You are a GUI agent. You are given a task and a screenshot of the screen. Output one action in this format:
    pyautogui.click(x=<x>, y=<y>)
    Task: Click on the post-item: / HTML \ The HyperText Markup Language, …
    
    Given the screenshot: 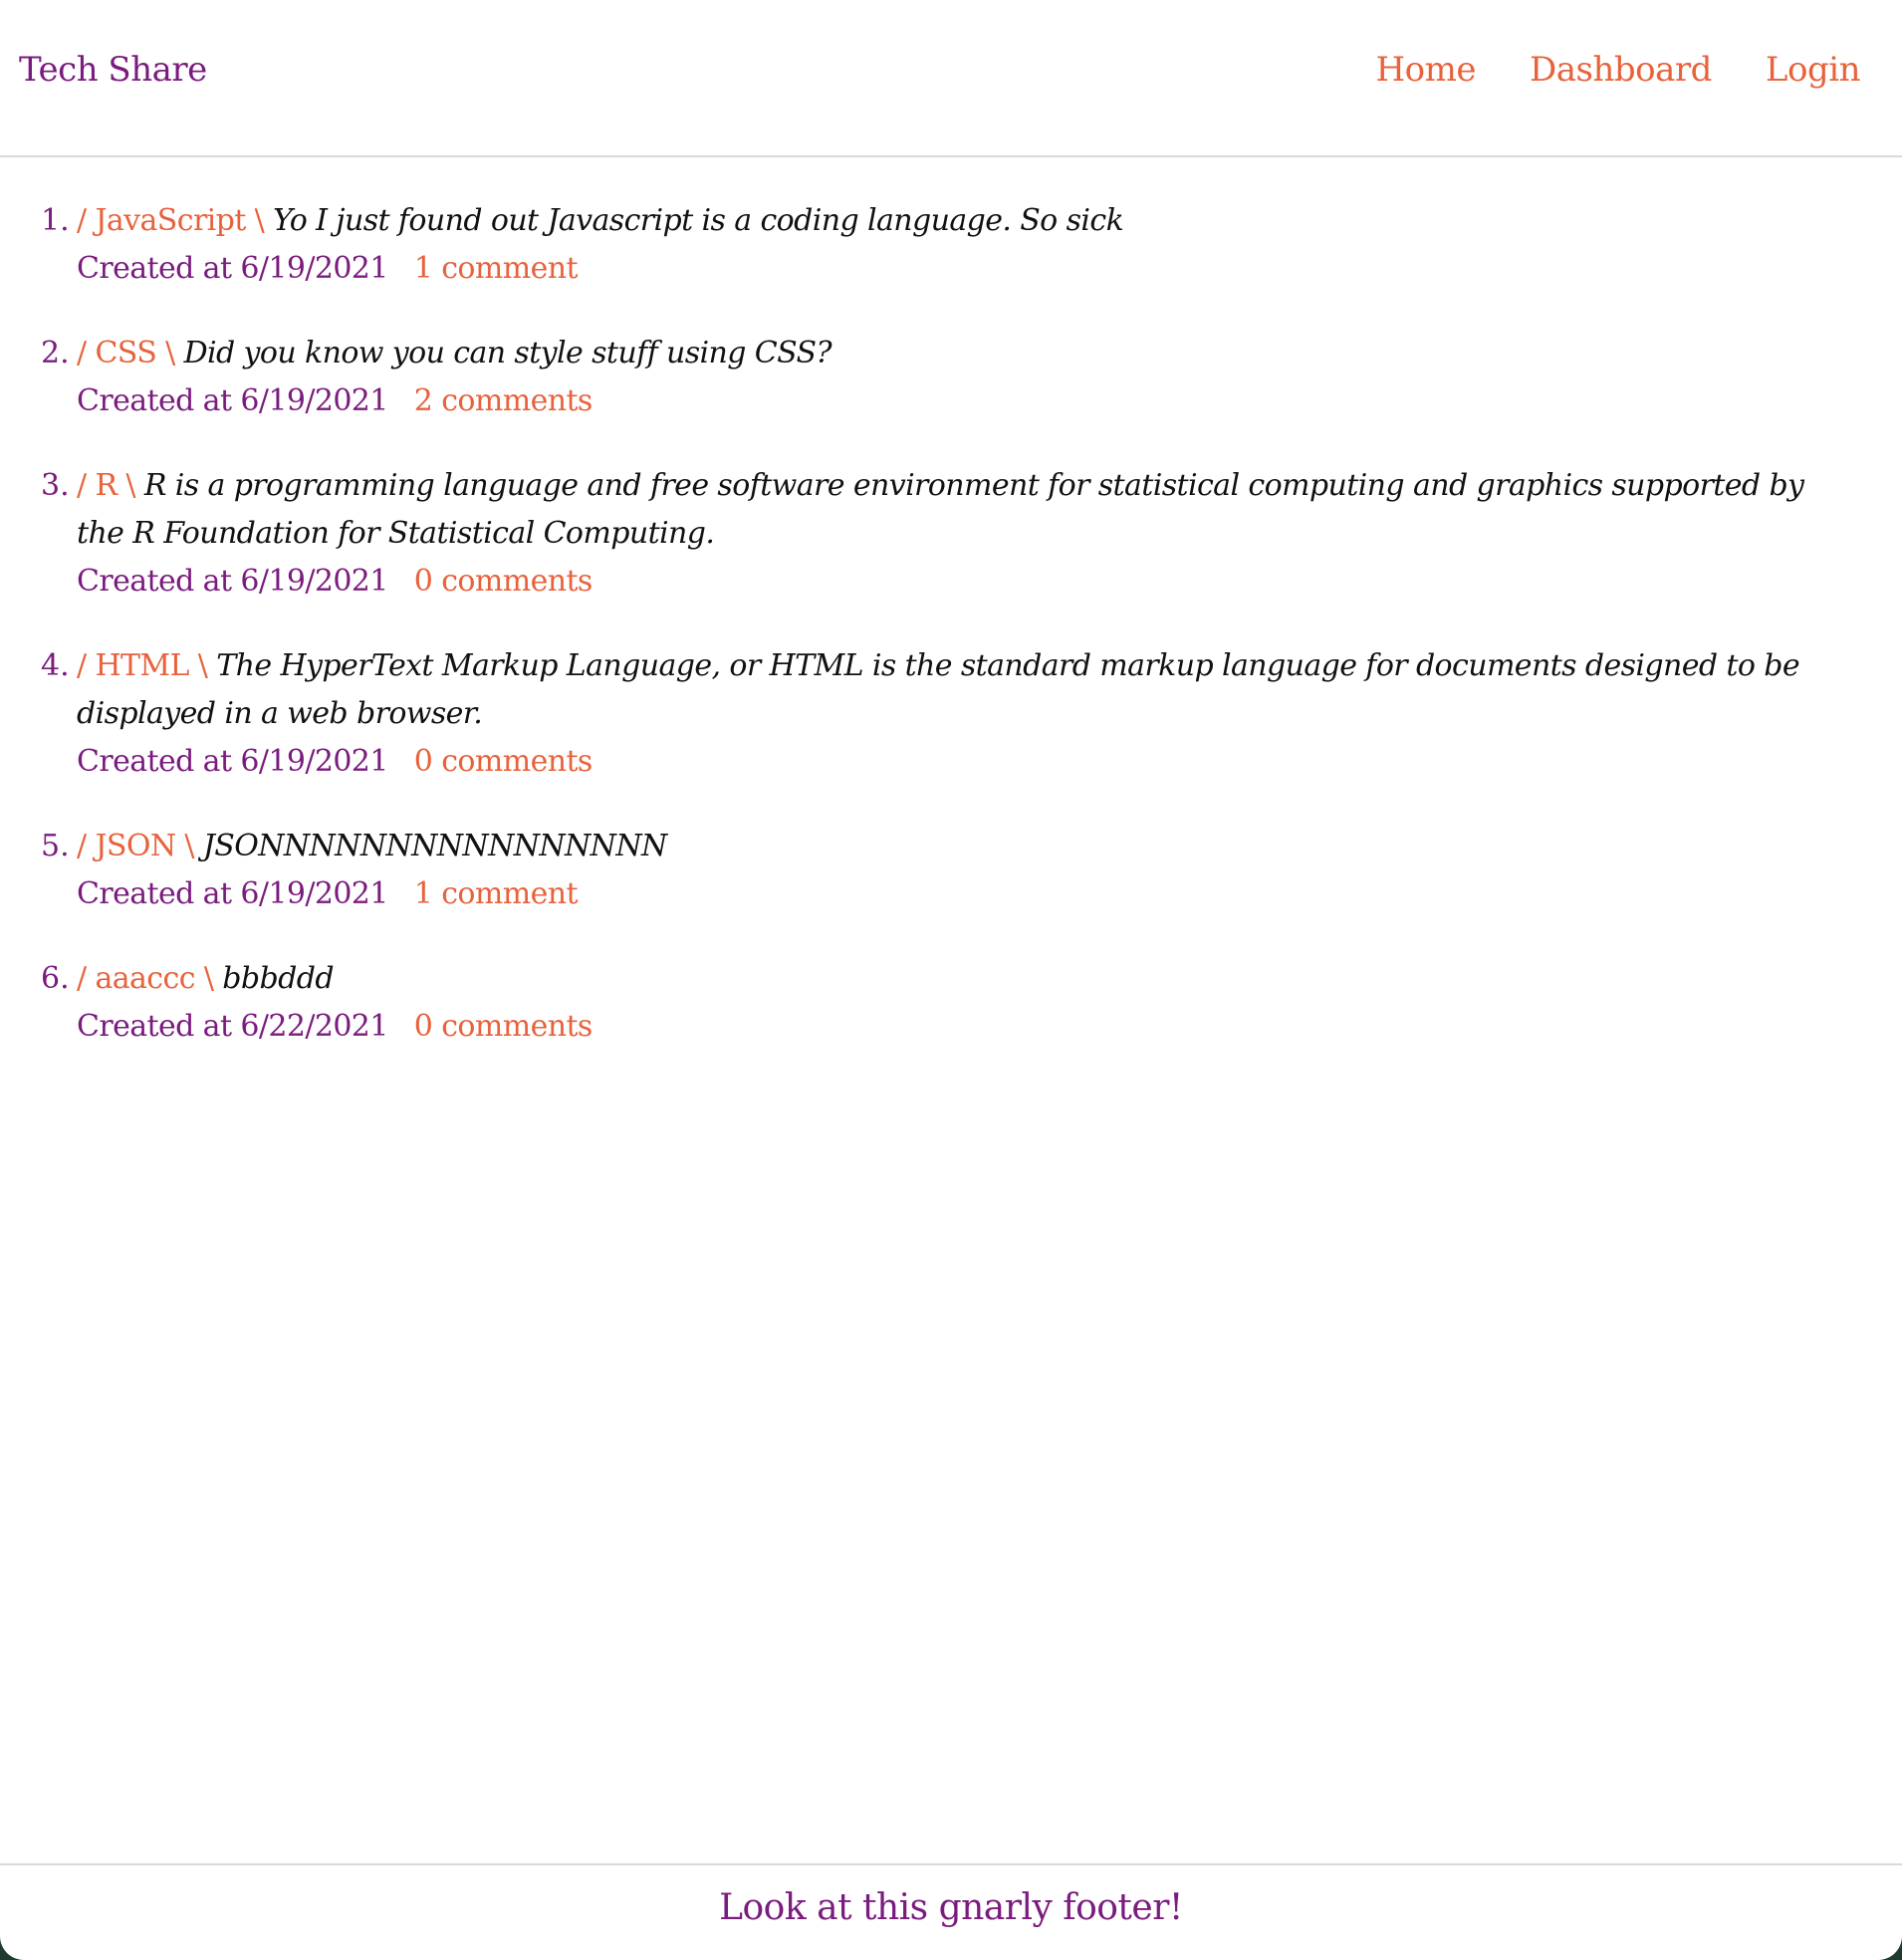 What is the action you would take?
    pyautogui.click(x=925, y=714)
    